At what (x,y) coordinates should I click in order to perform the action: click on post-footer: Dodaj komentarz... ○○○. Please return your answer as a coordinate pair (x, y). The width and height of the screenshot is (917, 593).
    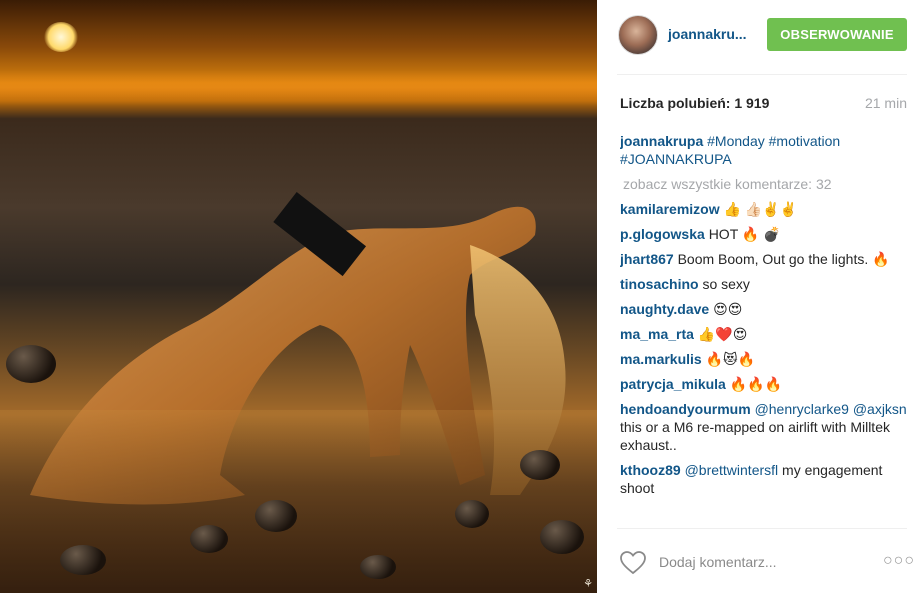
    Looking at the image, I should click on (757, 560).